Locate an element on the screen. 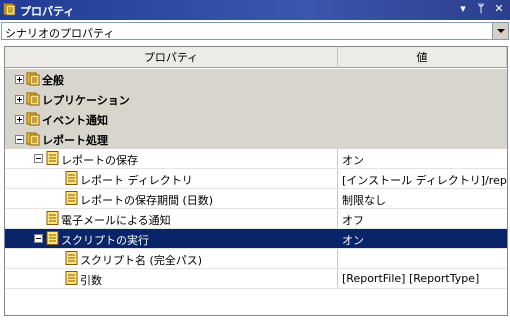 This screenshot has width=510, height=320. property-value: オフ is located at coordinates (353, 220).